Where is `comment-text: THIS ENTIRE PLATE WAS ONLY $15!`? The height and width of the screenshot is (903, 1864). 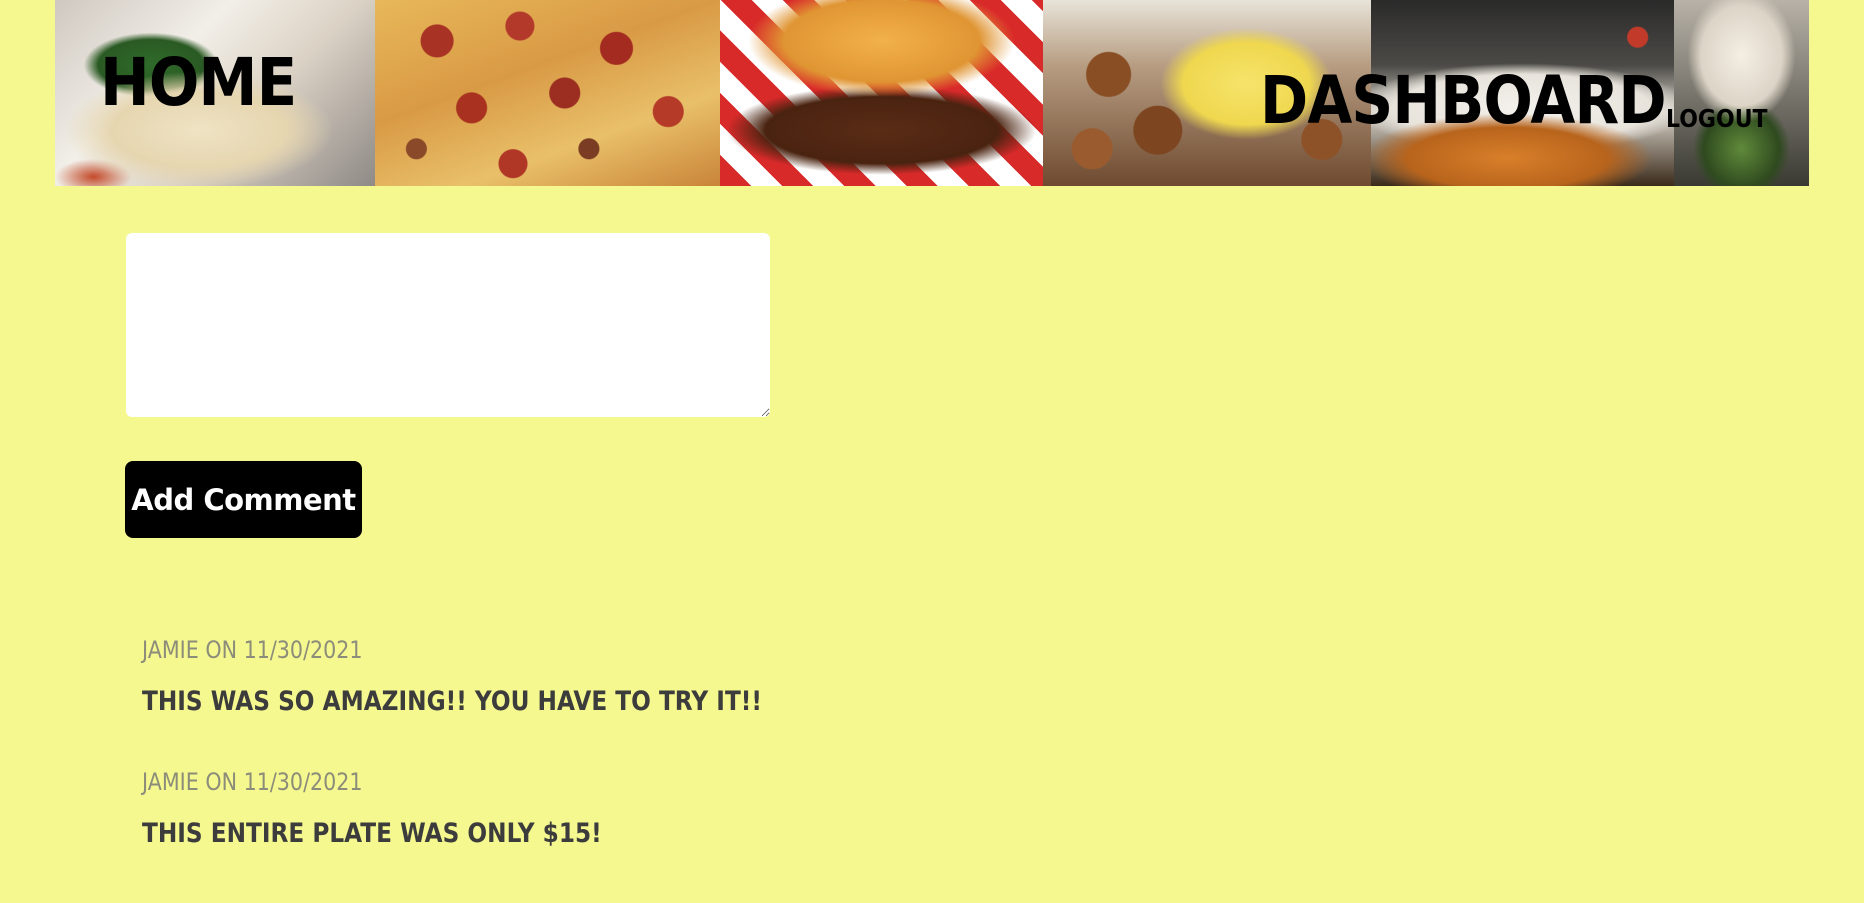
comment-text: THIS ENTIRE PLATE WAS ONLY $15! is located at coordinates (372, 833).